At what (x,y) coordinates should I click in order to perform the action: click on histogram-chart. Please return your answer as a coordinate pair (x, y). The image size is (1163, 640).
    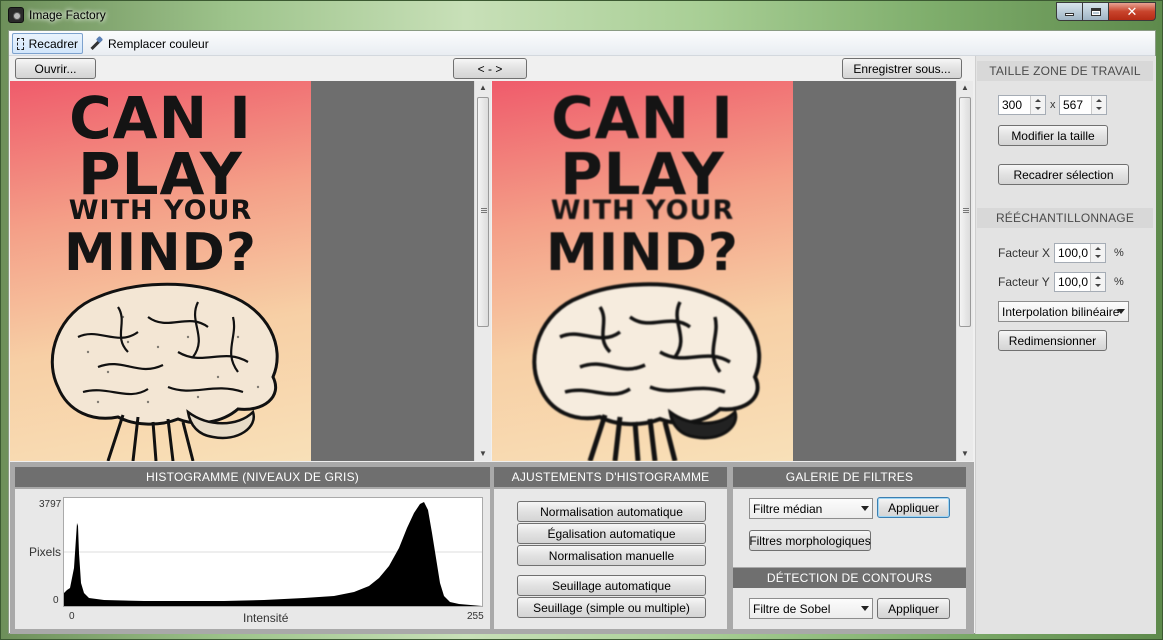
    Looking at the image, I should click on (273, 552).